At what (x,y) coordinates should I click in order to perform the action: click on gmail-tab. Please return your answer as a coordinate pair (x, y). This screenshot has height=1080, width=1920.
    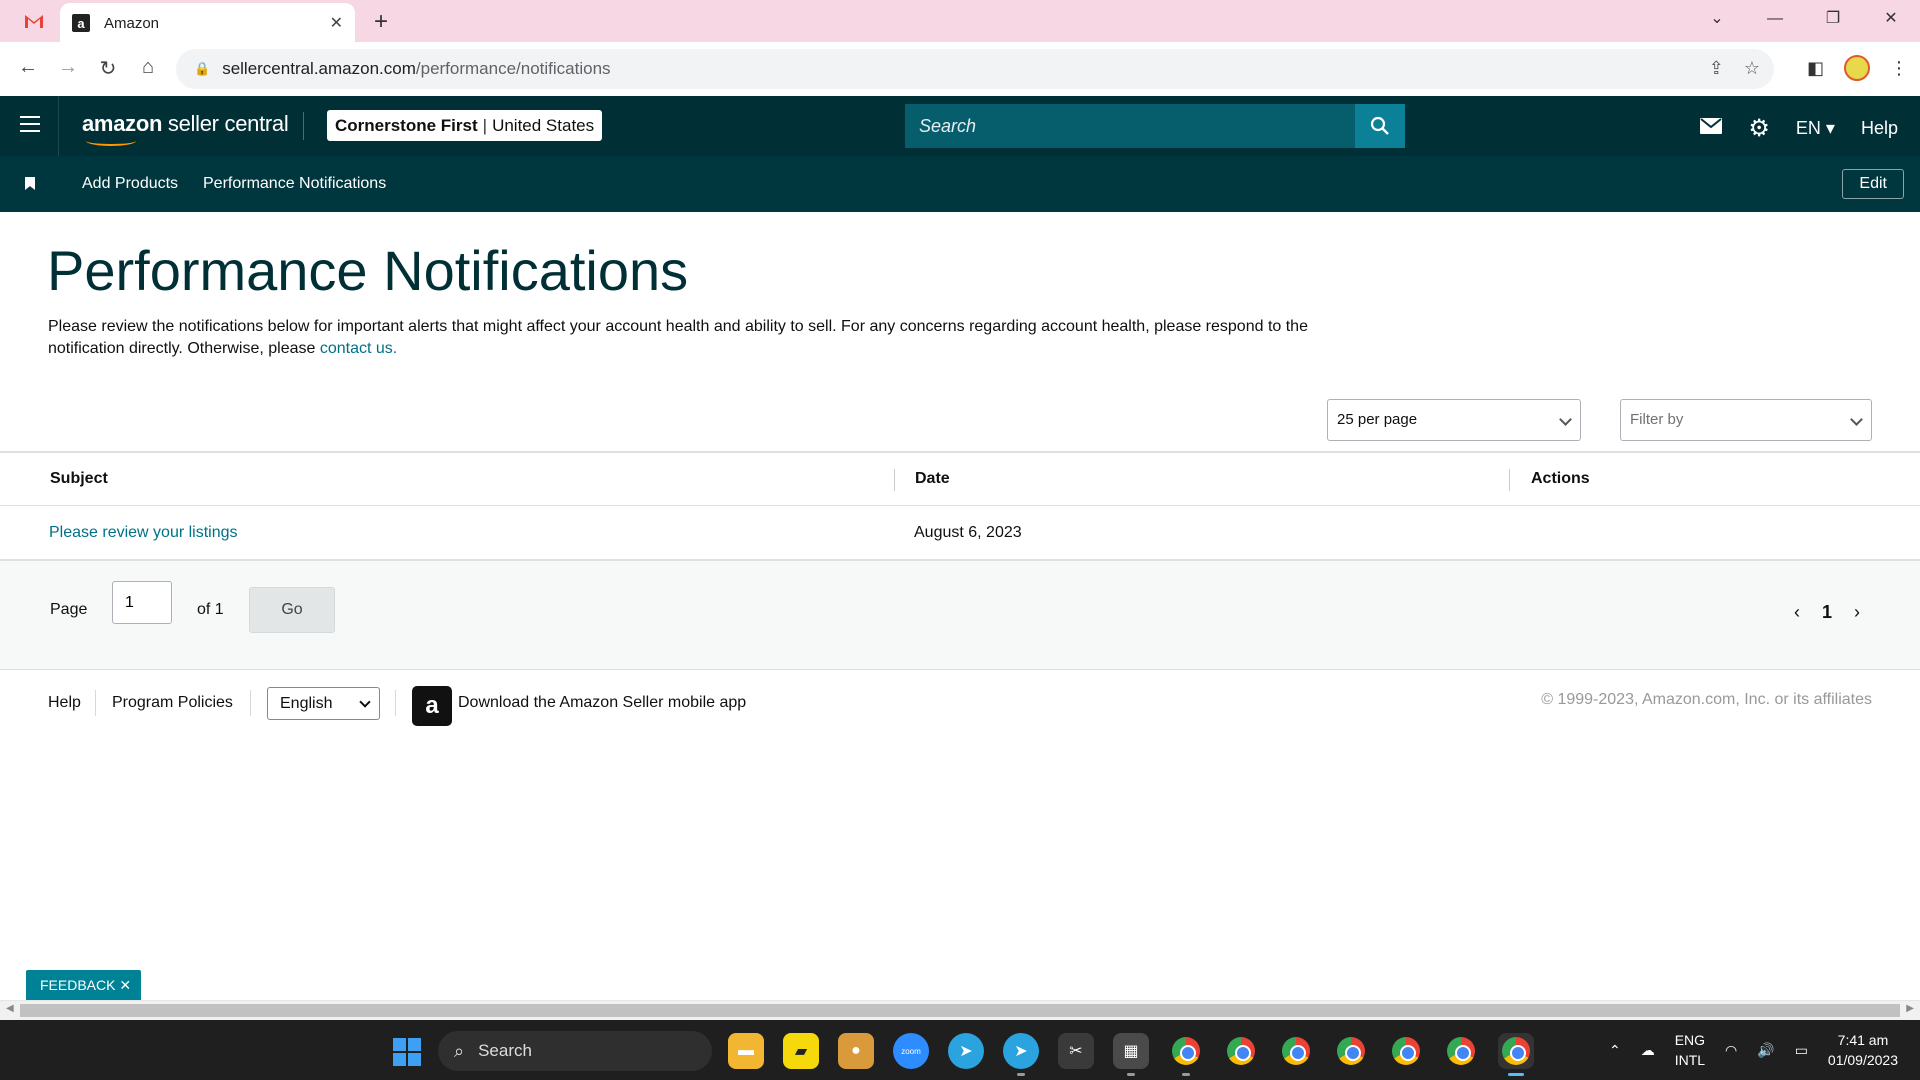
    Looking at the image, I should click on (34, 21).